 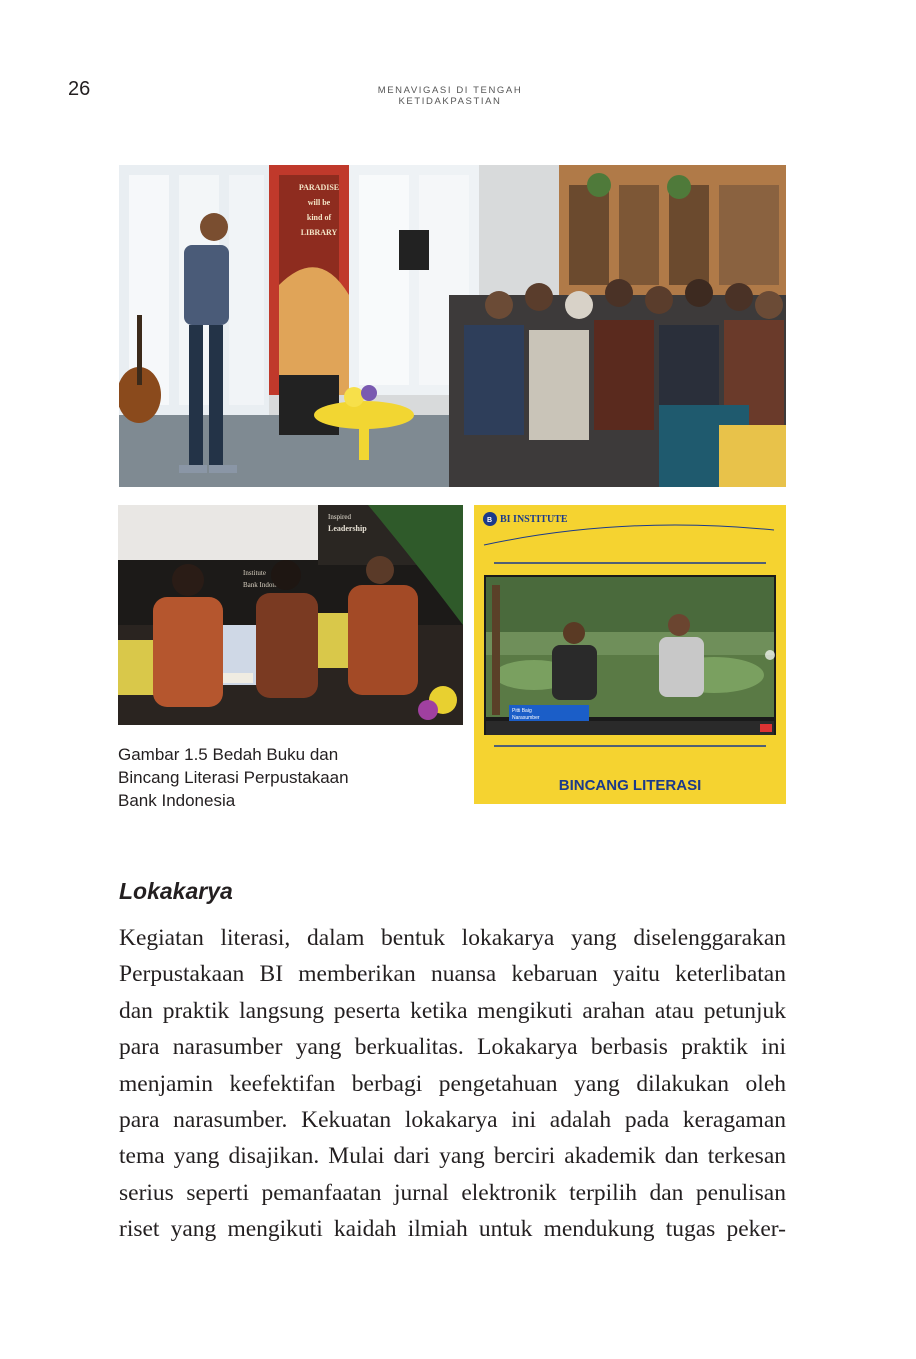 What do you see at coordinates (766, 728) in the screenshot?
I see `end-call-icon` at bounding box center [766, 728].